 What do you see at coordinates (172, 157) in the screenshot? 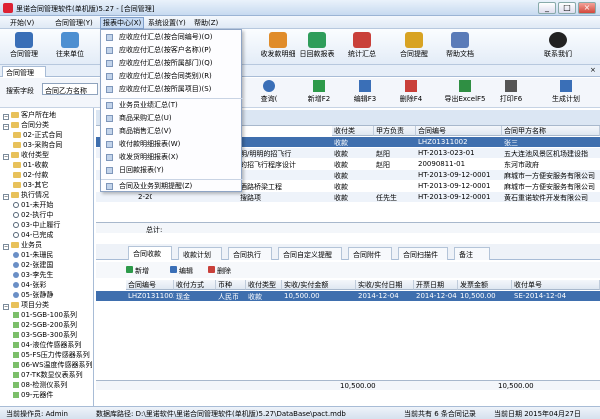
I see `report-menu-item: 收发货明细报表(X)` at bounding box center [172, 157].